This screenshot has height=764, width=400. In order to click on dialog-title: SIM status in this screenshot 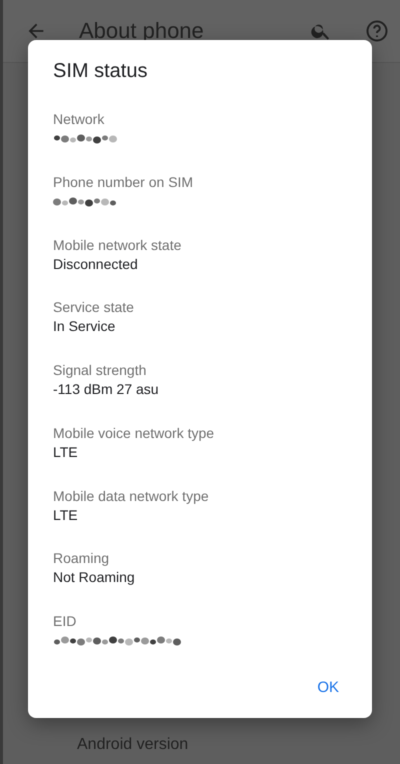, I will do `click(100, 71)`.